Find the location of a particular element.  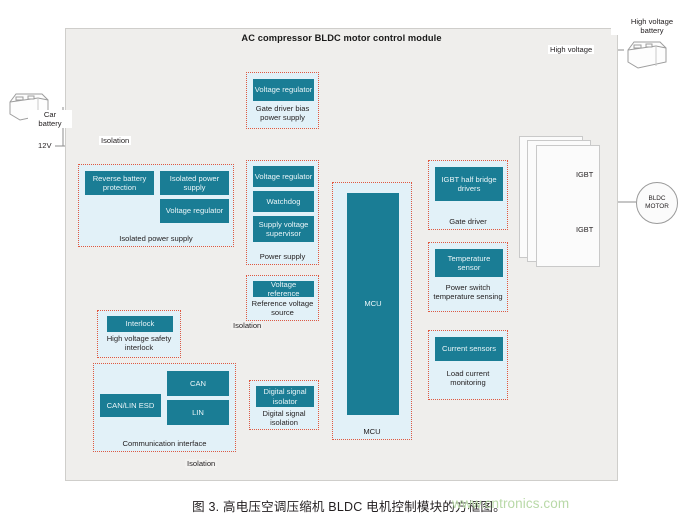

inverter-card-front is located at coordinates (568, 206).